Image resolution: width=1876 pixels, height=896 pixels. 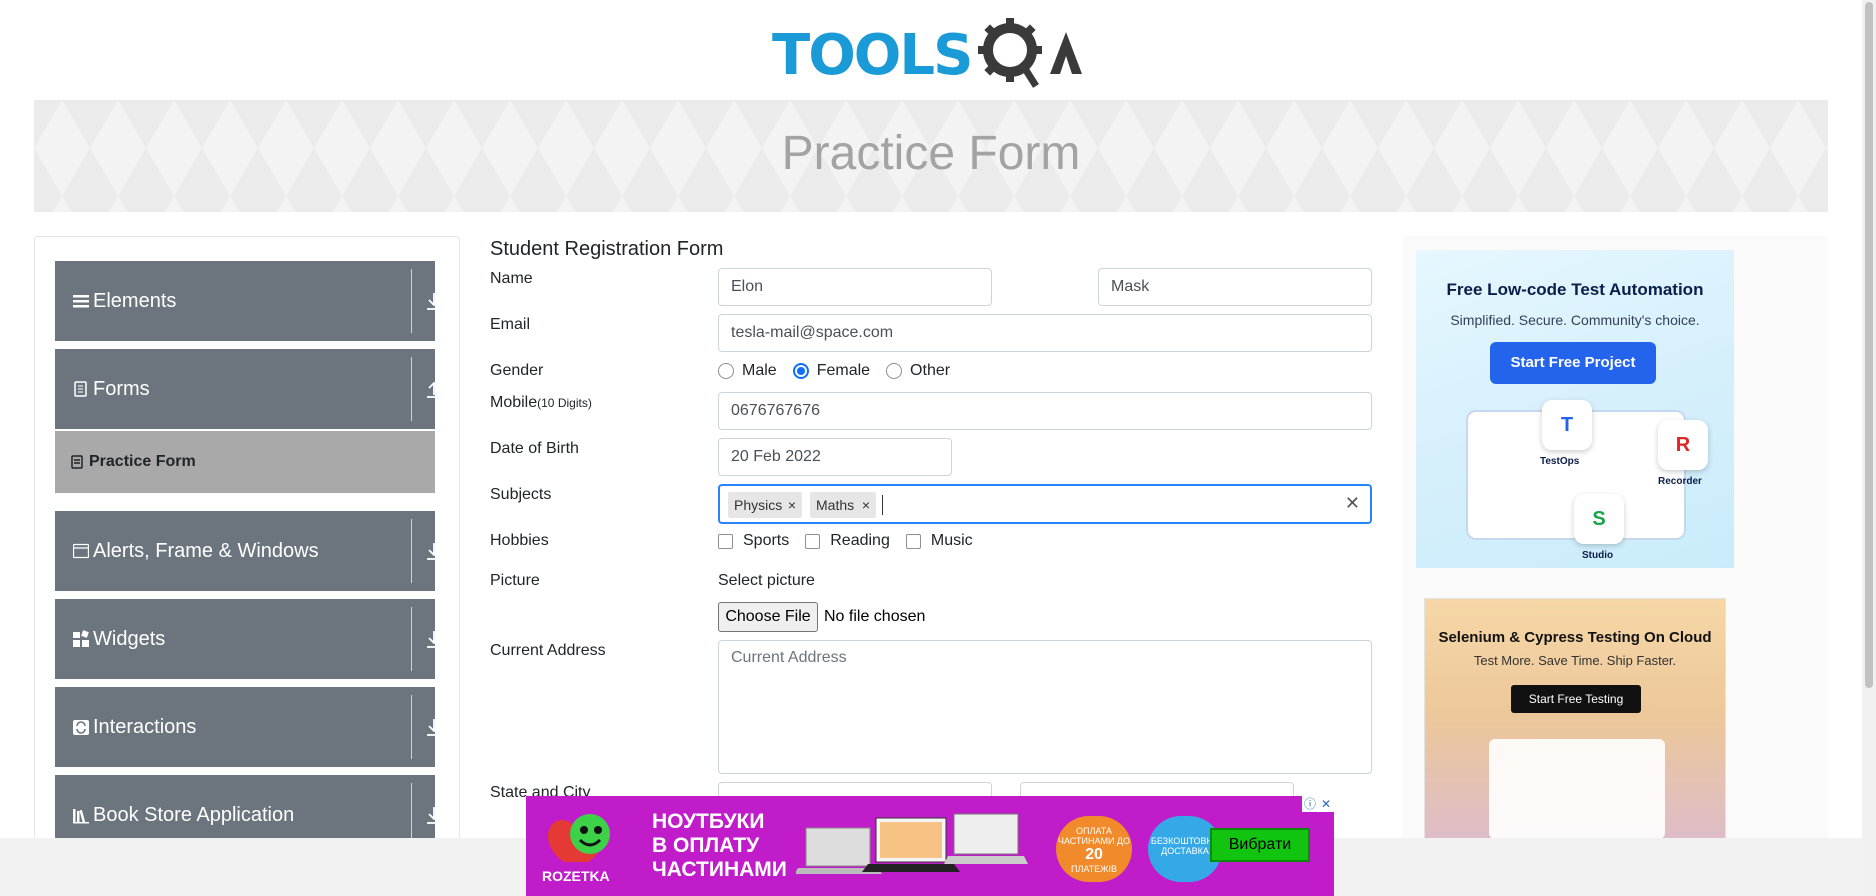 What do you see at coordinates (534, 448) in the screenshot?
I see `dob-label: Date of Birth` at bounding box center [534, 448].